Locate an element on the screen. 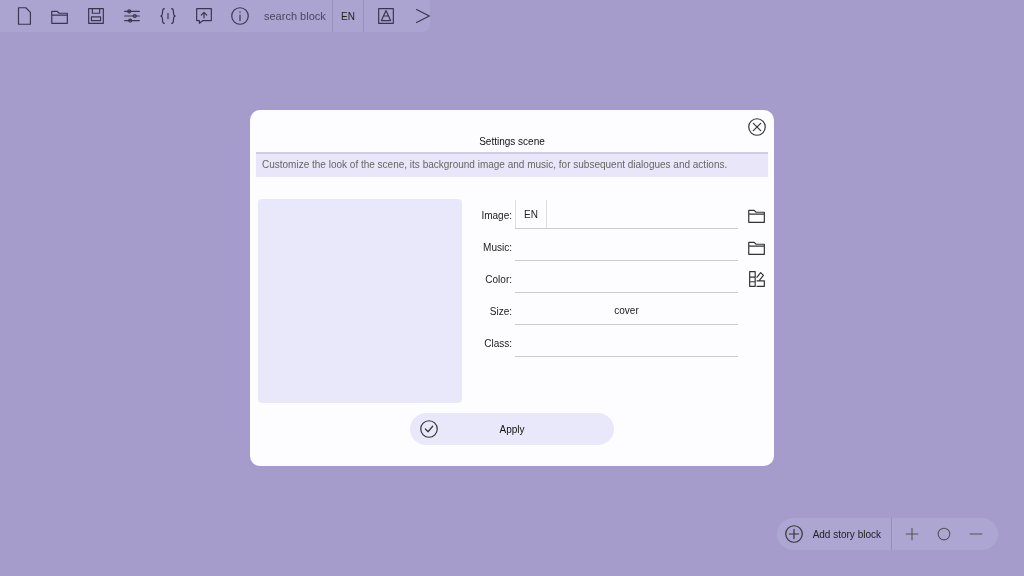 The image size is (1024, 576). save-icon is located at coordinates (96, 16).